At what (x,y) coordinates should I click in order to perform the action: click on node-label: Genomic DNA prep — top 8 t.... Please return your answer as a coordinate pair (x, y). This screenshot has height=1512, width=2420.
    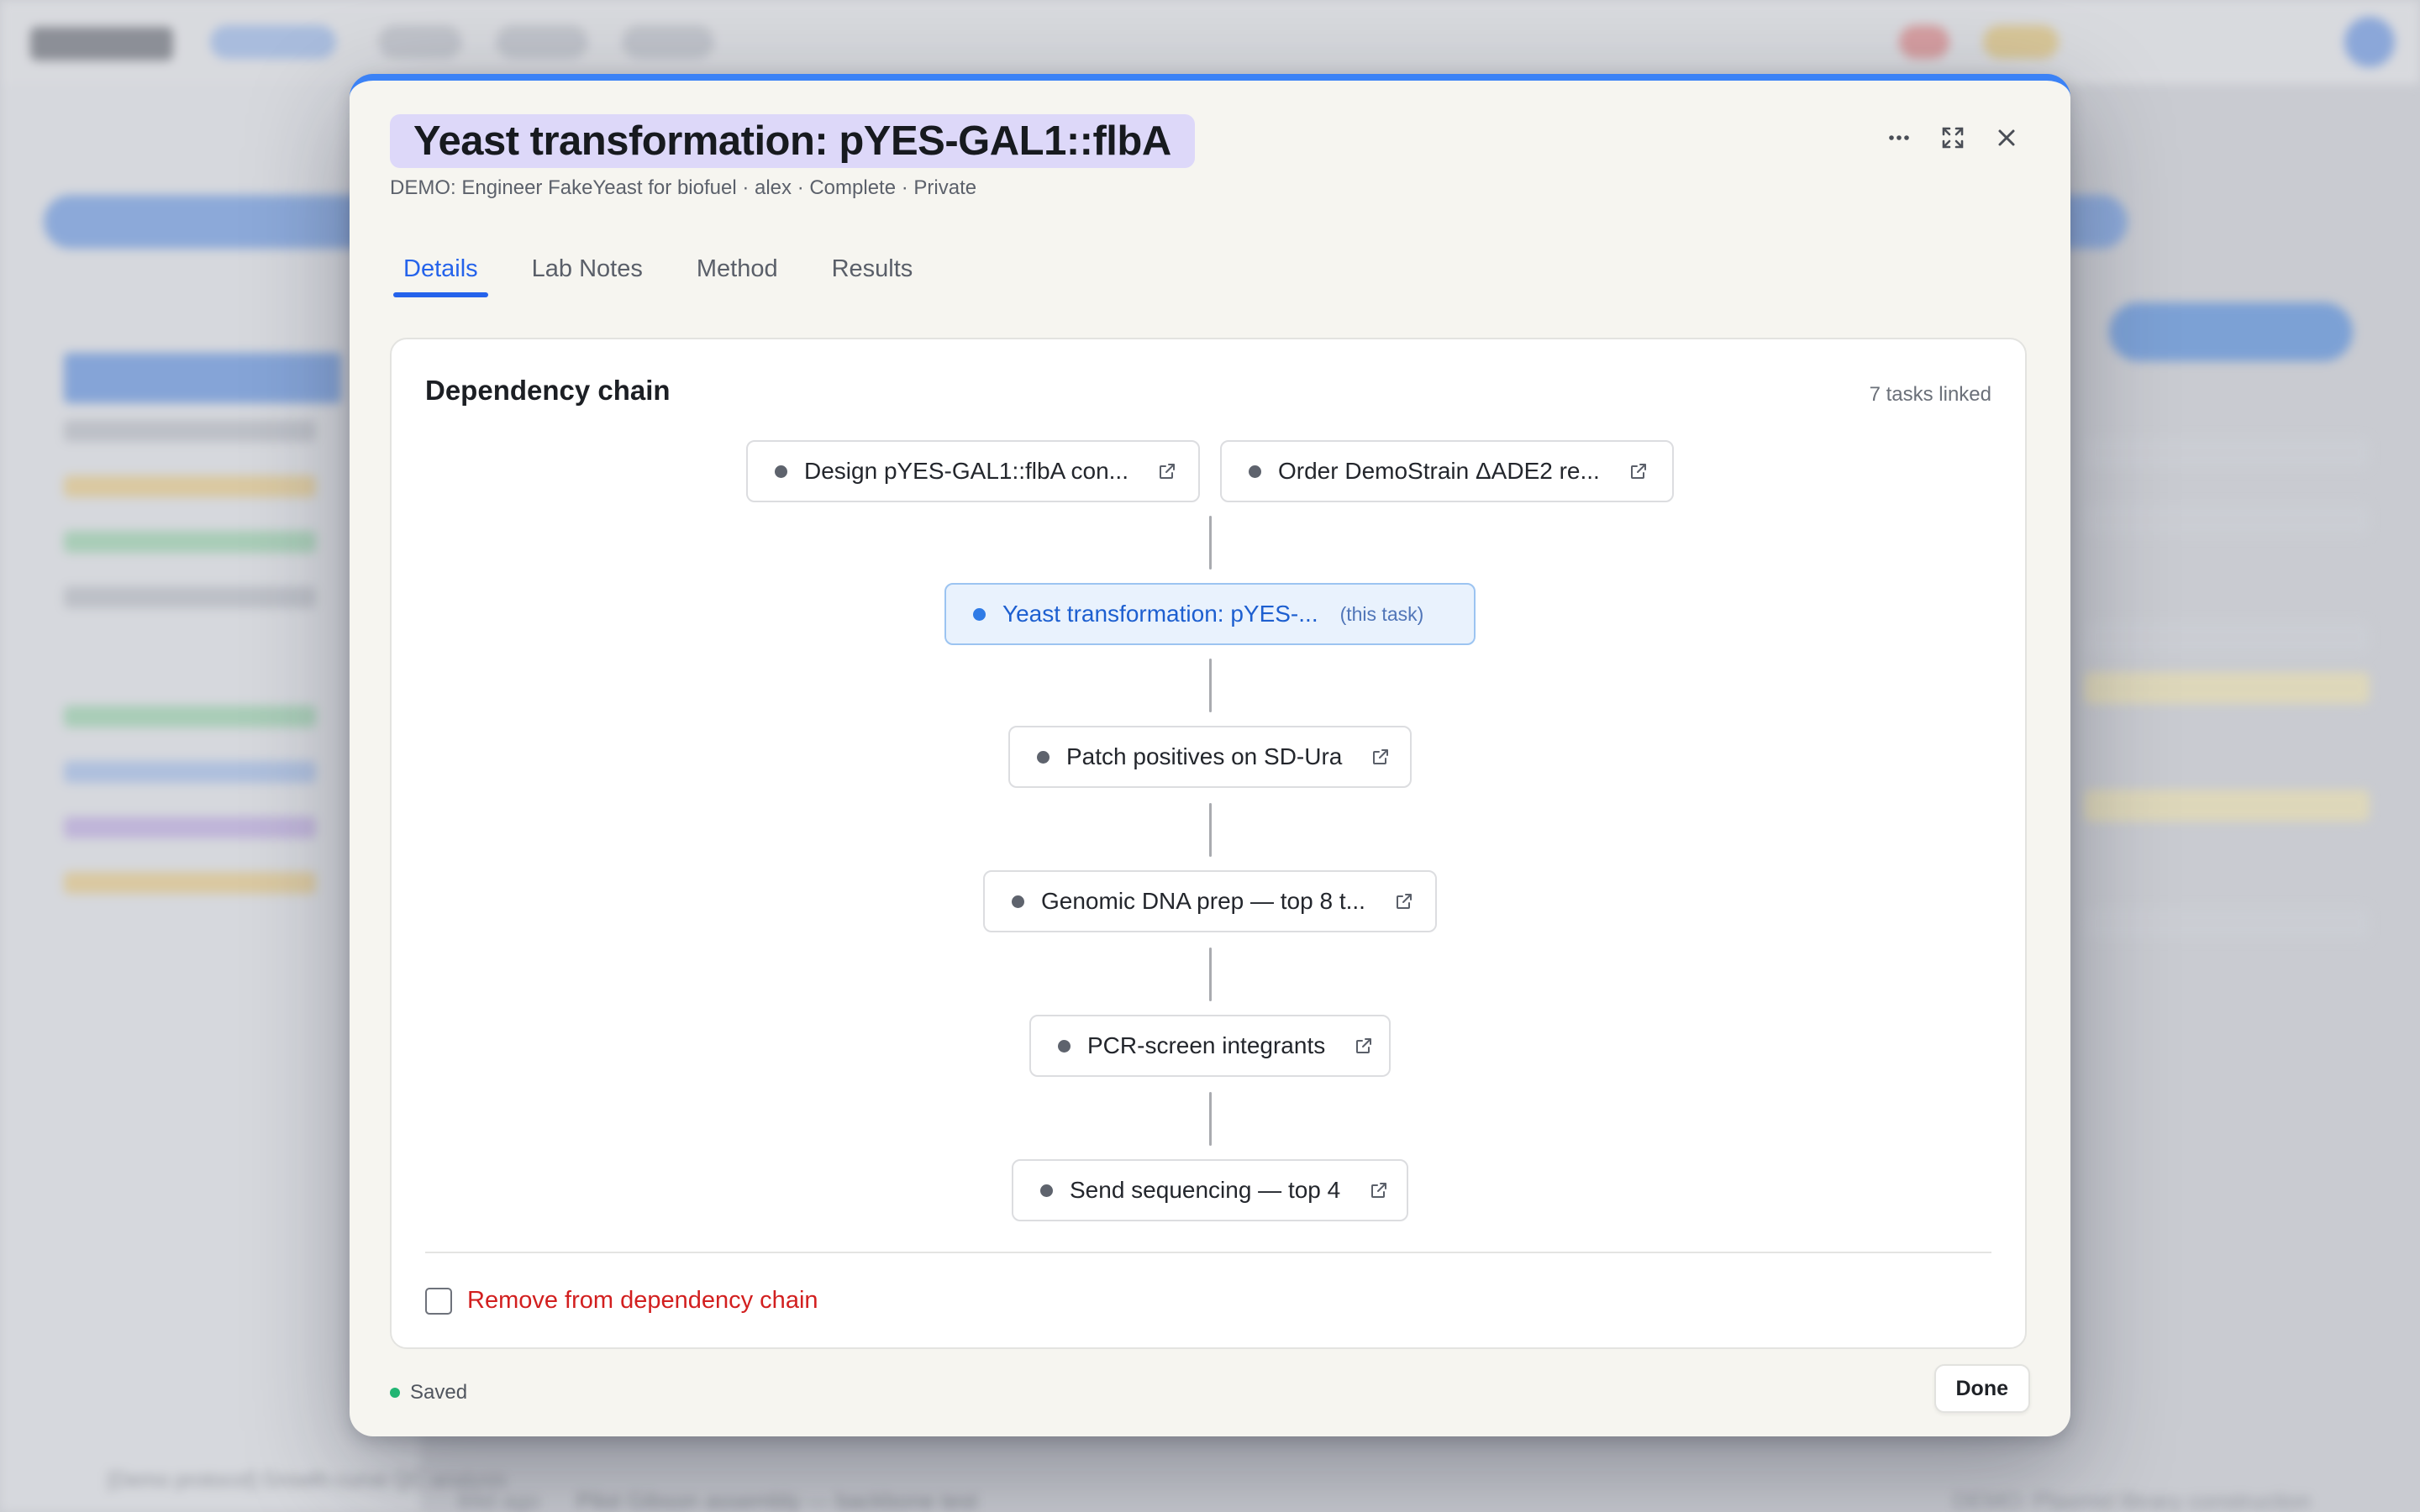
    Looking at the image, I should click on (1203, 901).